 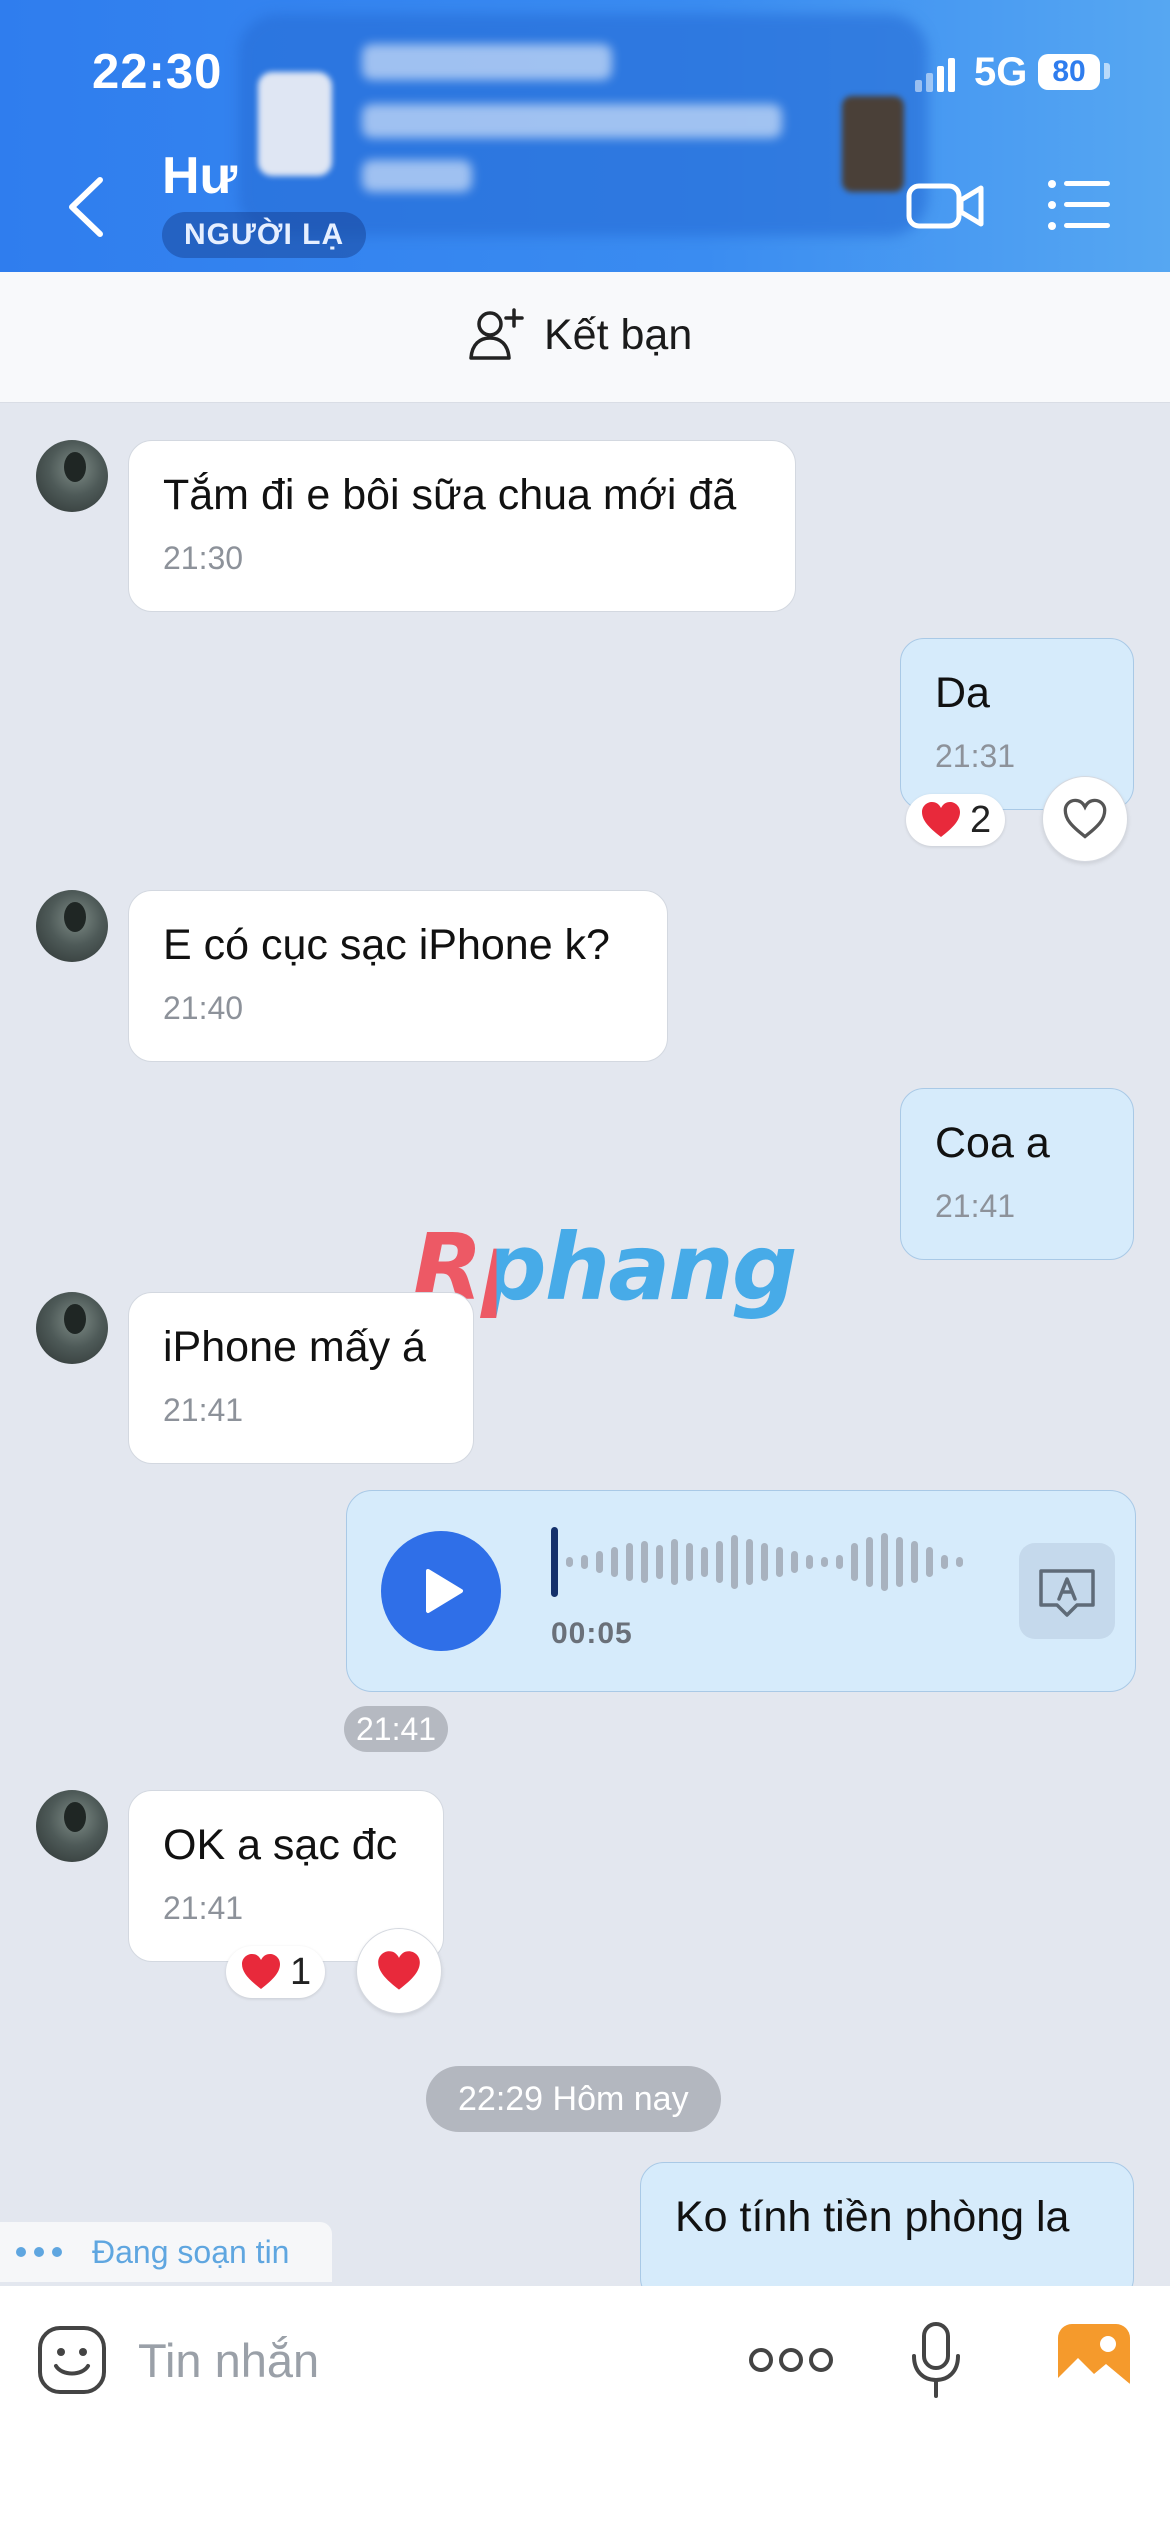 I want to click on composer-bar, so click(x=585, y=2409).